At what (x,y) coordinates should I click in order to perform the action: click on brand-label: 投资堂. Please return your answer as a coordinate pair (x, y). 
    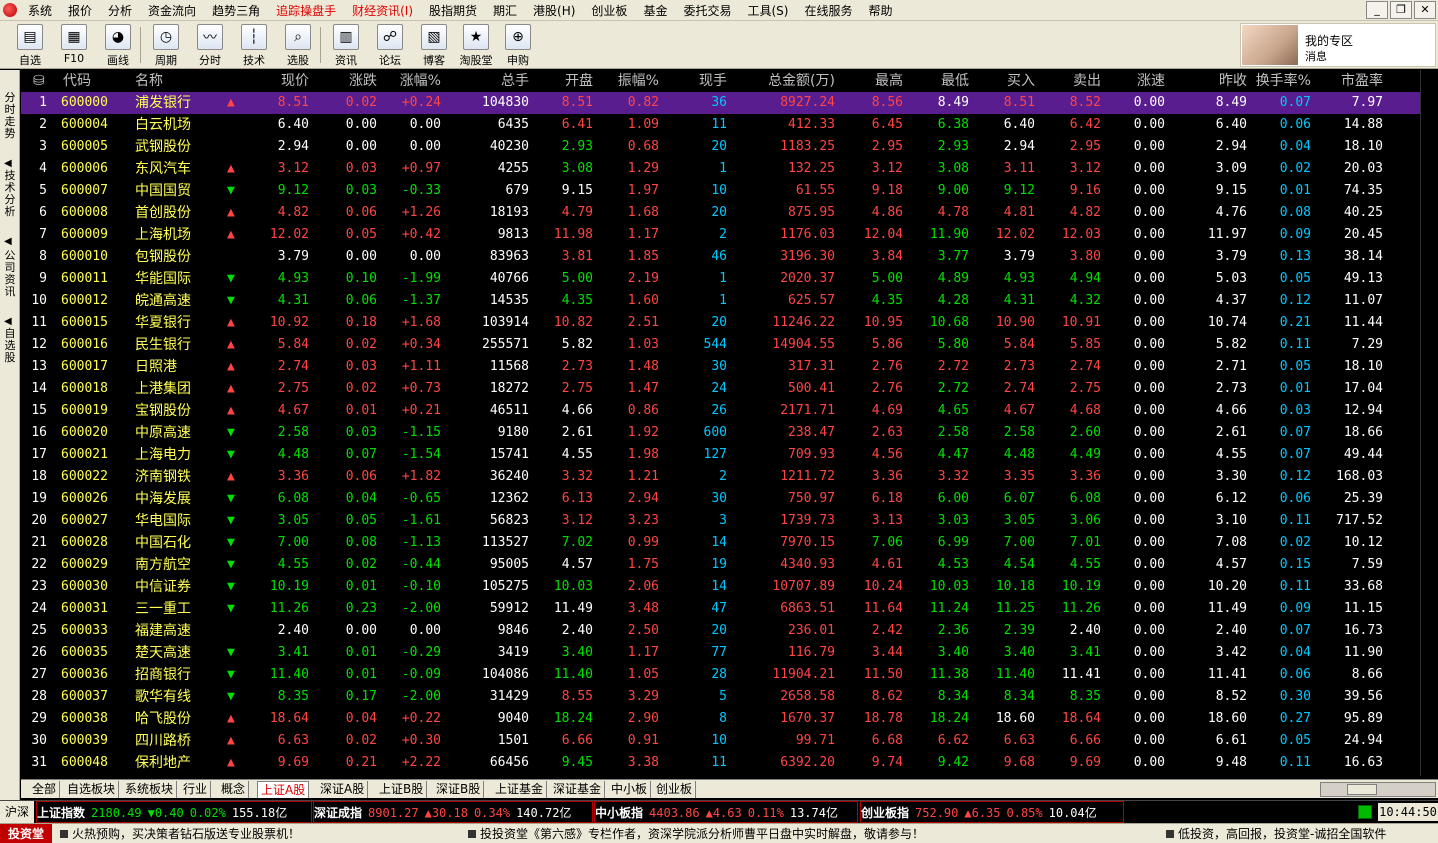
    Looking at the image, I should click on (26, 833).